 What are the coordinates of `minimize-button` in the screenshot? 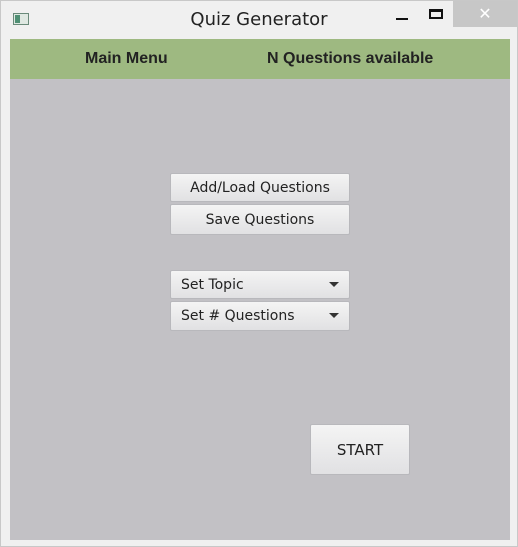 It's located at (402, 14).